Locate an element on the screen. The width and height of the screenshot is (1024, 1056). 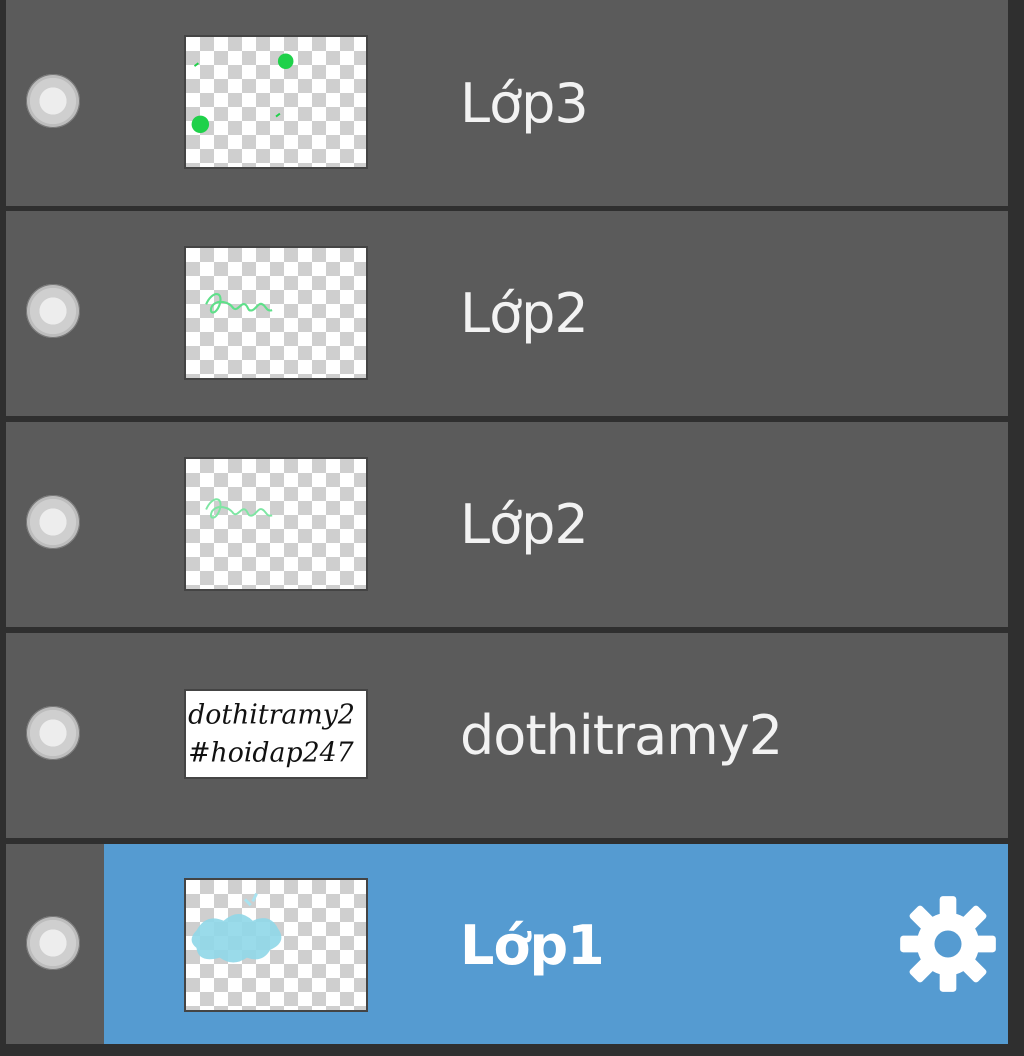
layer-name: Lớp3 is located at coordinates (524, 103).